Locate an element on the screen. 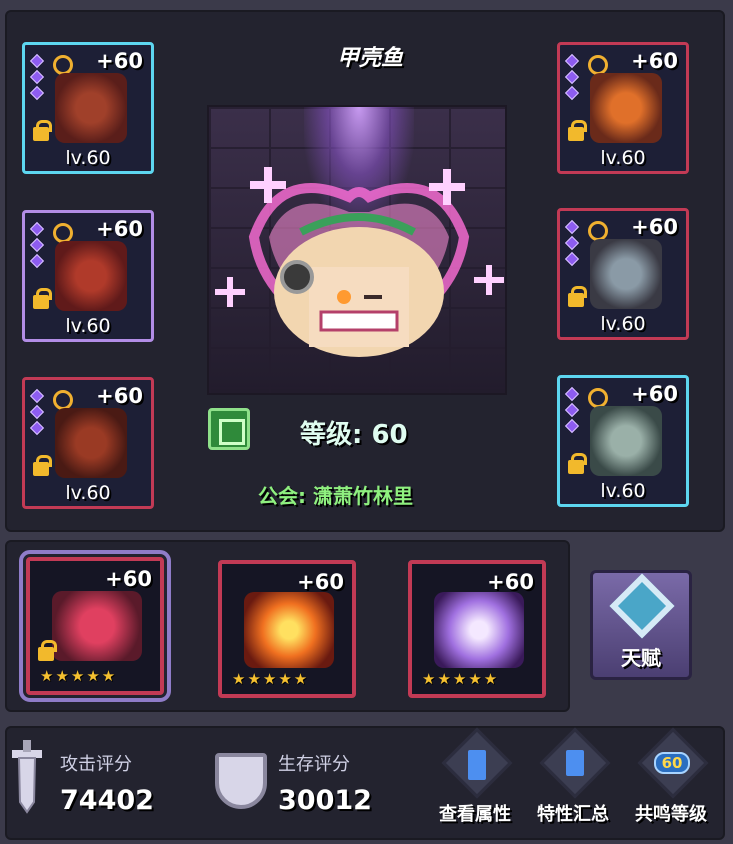 The image size is (733, 844). trait-summary-label: 特性汇总 is located at coordinates (573, 814).